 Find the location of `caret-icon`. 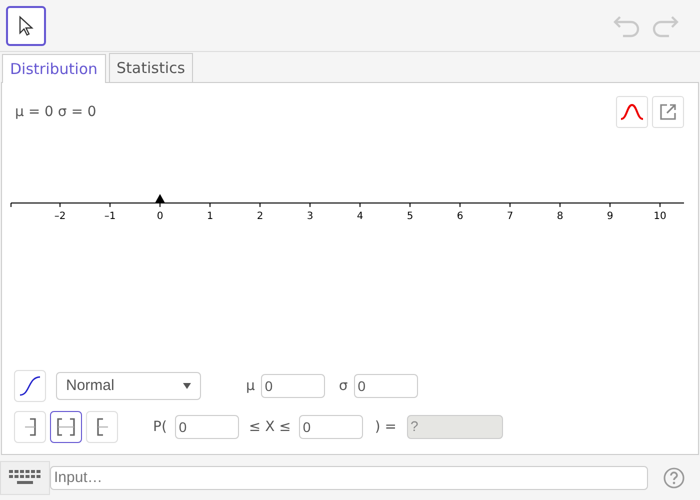

caret-icon is located at coordinates (187, 386).